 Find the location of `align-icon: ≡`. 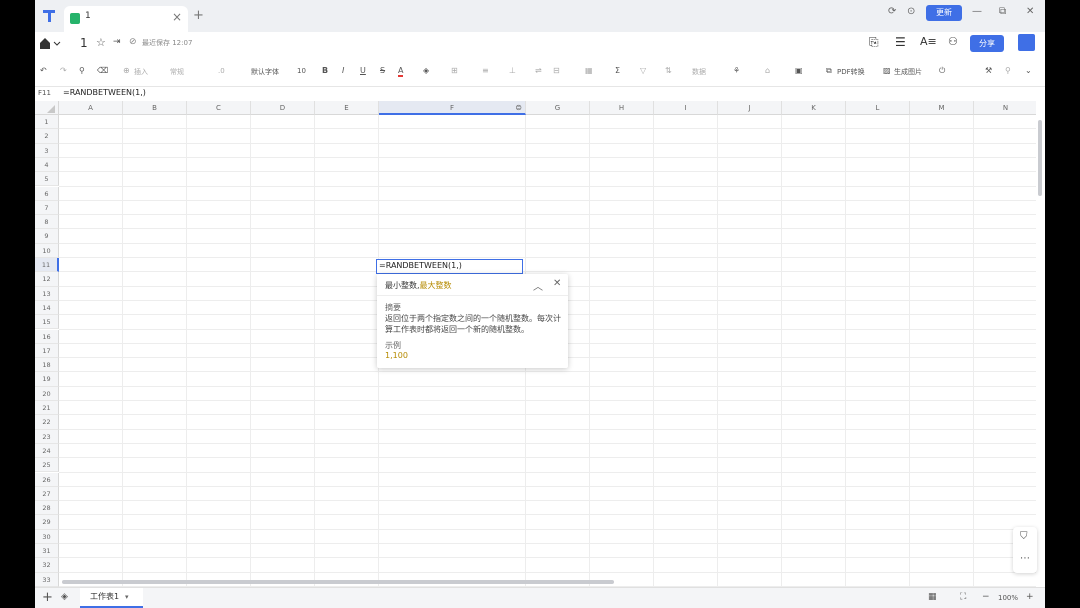

align-icon: ≡ is located at coordinates (485, 70).